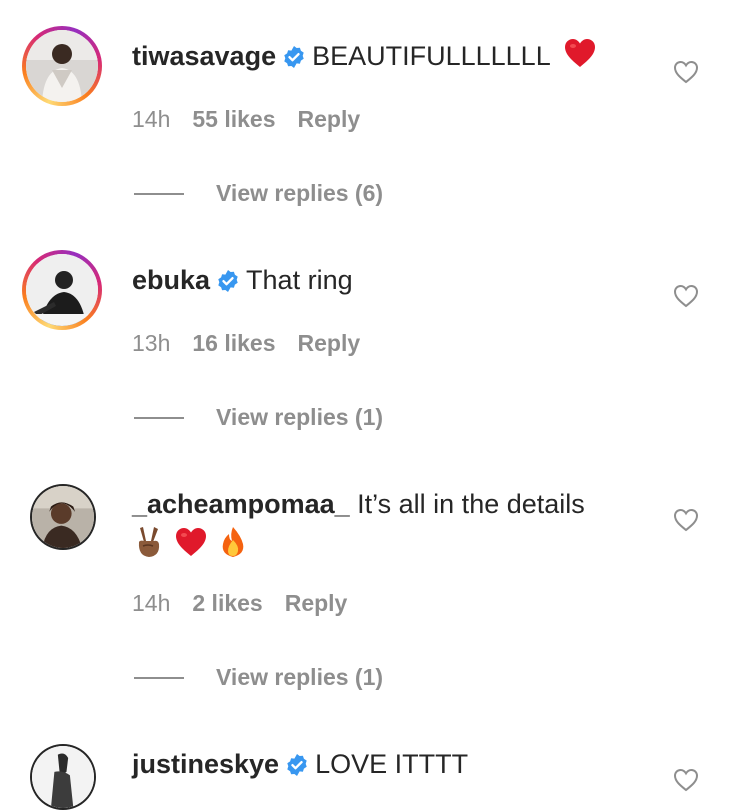 This screenshot has height=810, width=750. I want to click on comment-meta: 13h 16 likes Reply, so click(257, 343).